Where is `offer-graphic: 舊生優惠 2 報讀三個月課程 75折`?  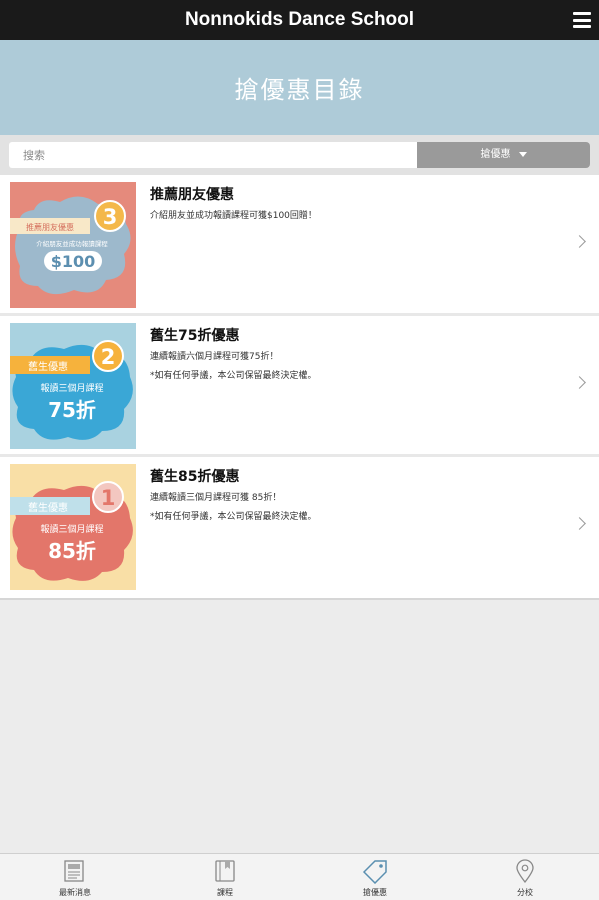
offer-graphic: 舊生優惠 2 報讀三個月課程 75折 is located at coordinates (73, 386).